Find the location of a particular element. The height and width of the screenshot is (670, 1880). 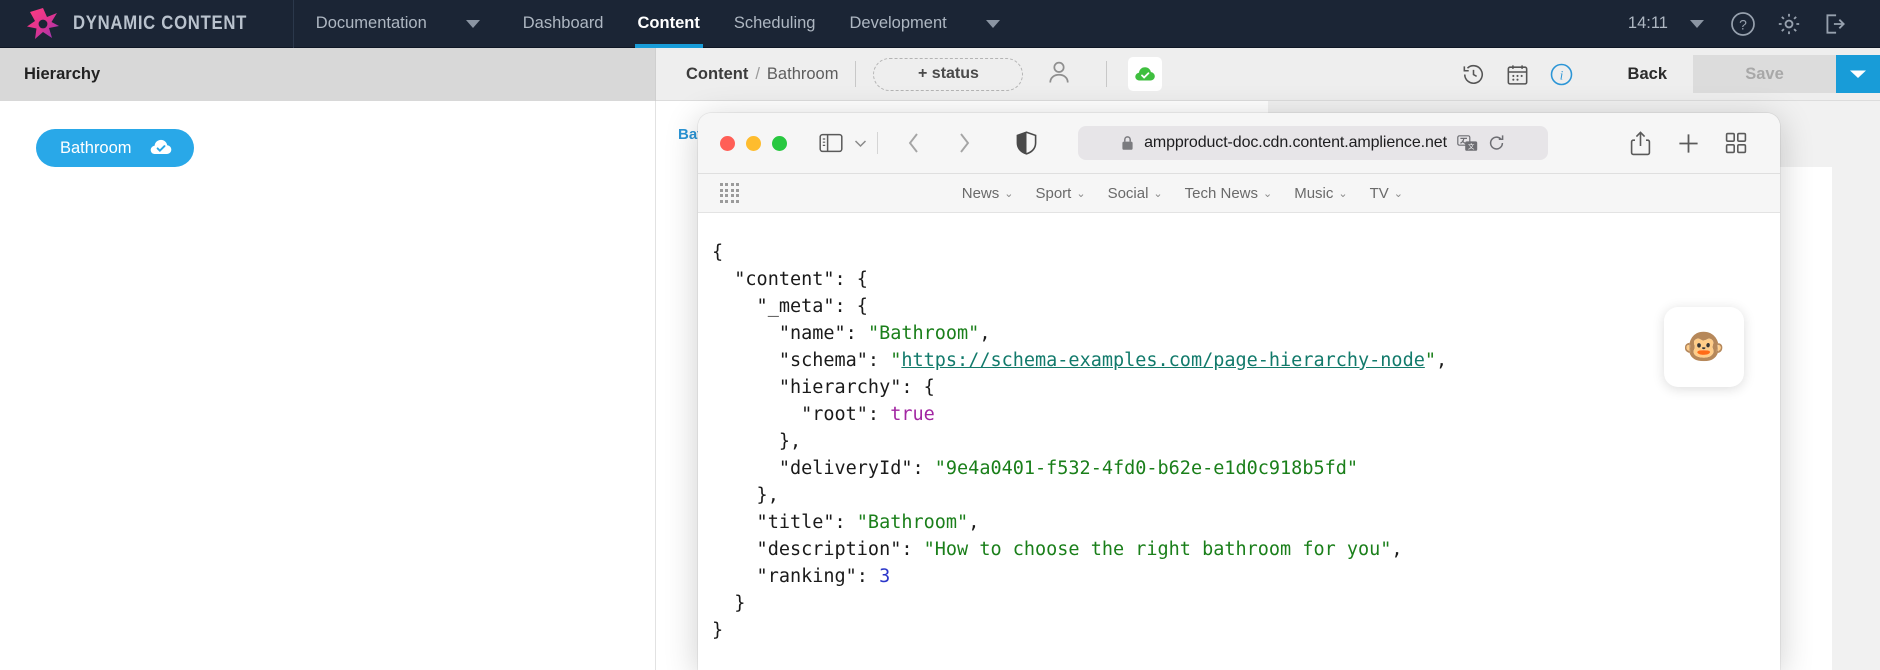

minimize-window-button is located at coordinates (753, 143).